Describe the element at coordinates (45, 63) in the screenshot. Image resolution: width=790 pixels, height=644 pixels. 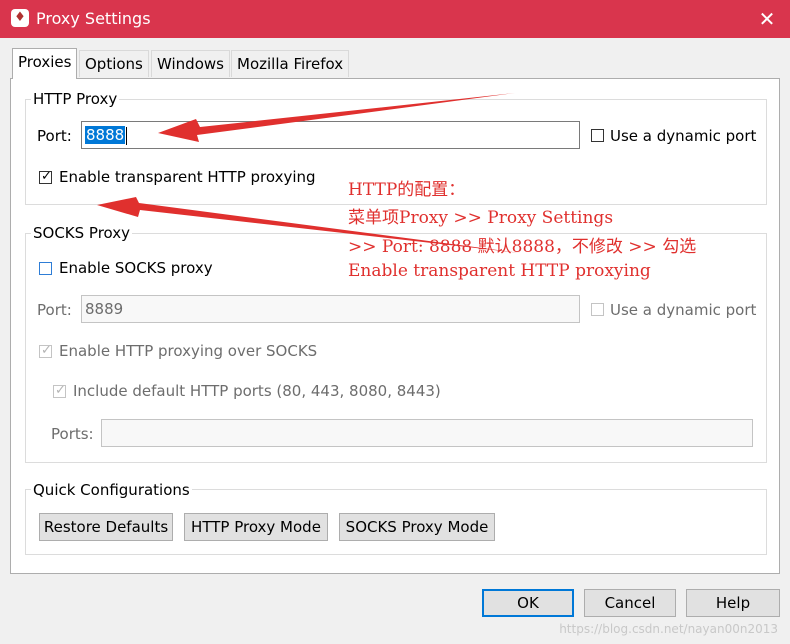
I see `tab-proxies: Proxies` at that location.